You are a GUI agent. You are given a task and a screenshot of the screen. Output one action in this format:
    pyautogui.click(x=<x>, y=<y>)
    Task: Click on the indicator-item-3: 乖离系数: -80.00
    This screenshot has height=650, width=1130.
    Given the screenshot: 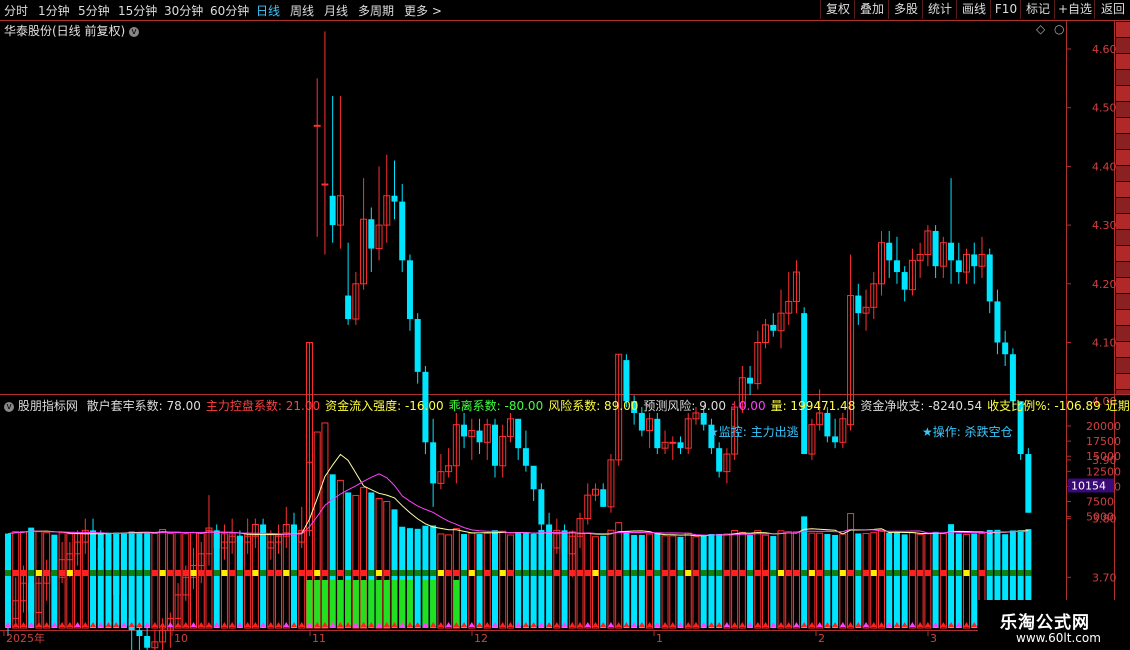 What is the action you would take?
    pyautogui.click(x=496, y=406)
    